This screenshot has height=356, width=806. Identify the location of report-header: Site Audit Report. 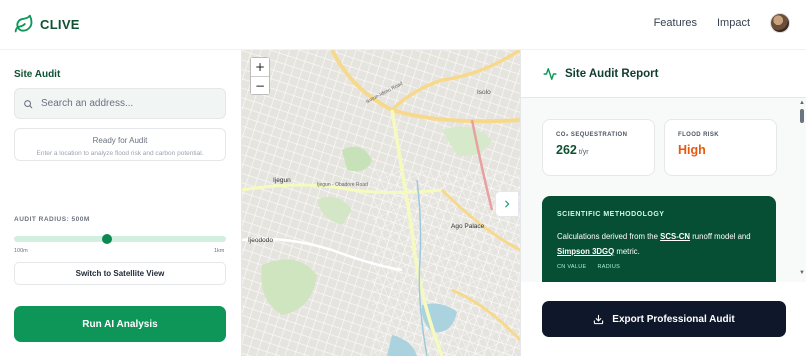
(663, 74).